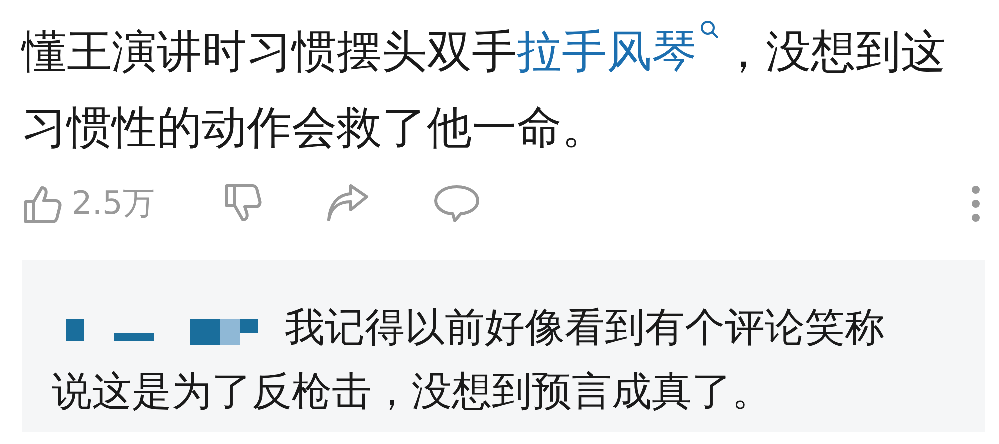 The image size is (999, 444). What do you see at coordinates (976, 204) in the screenshot?
I see `more-icon` at bounding box center [976, 204].